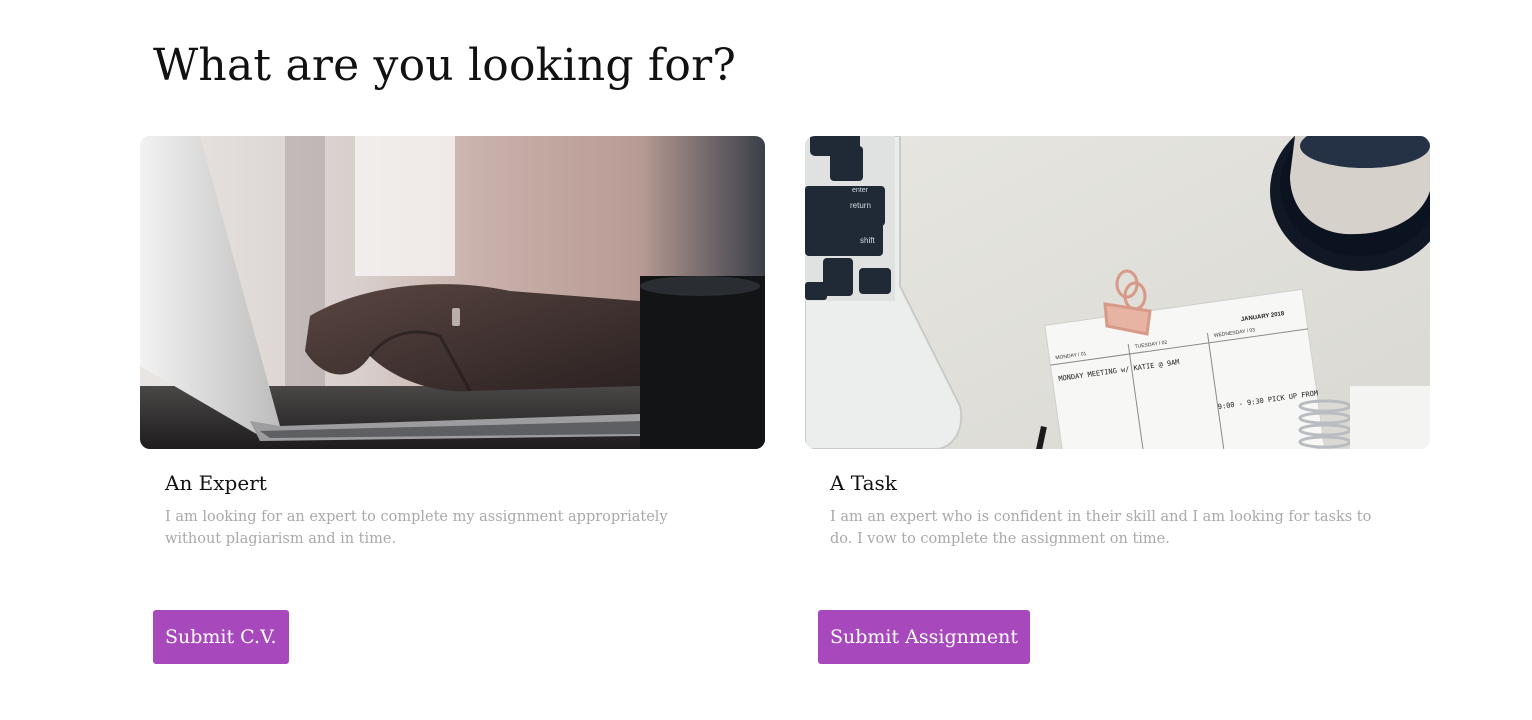 The image size is (1532, 720). What do you see at coordinates (867, 240) in the screenshot?
I see `key-shift-label: shift` at bounding box center [867, 240].